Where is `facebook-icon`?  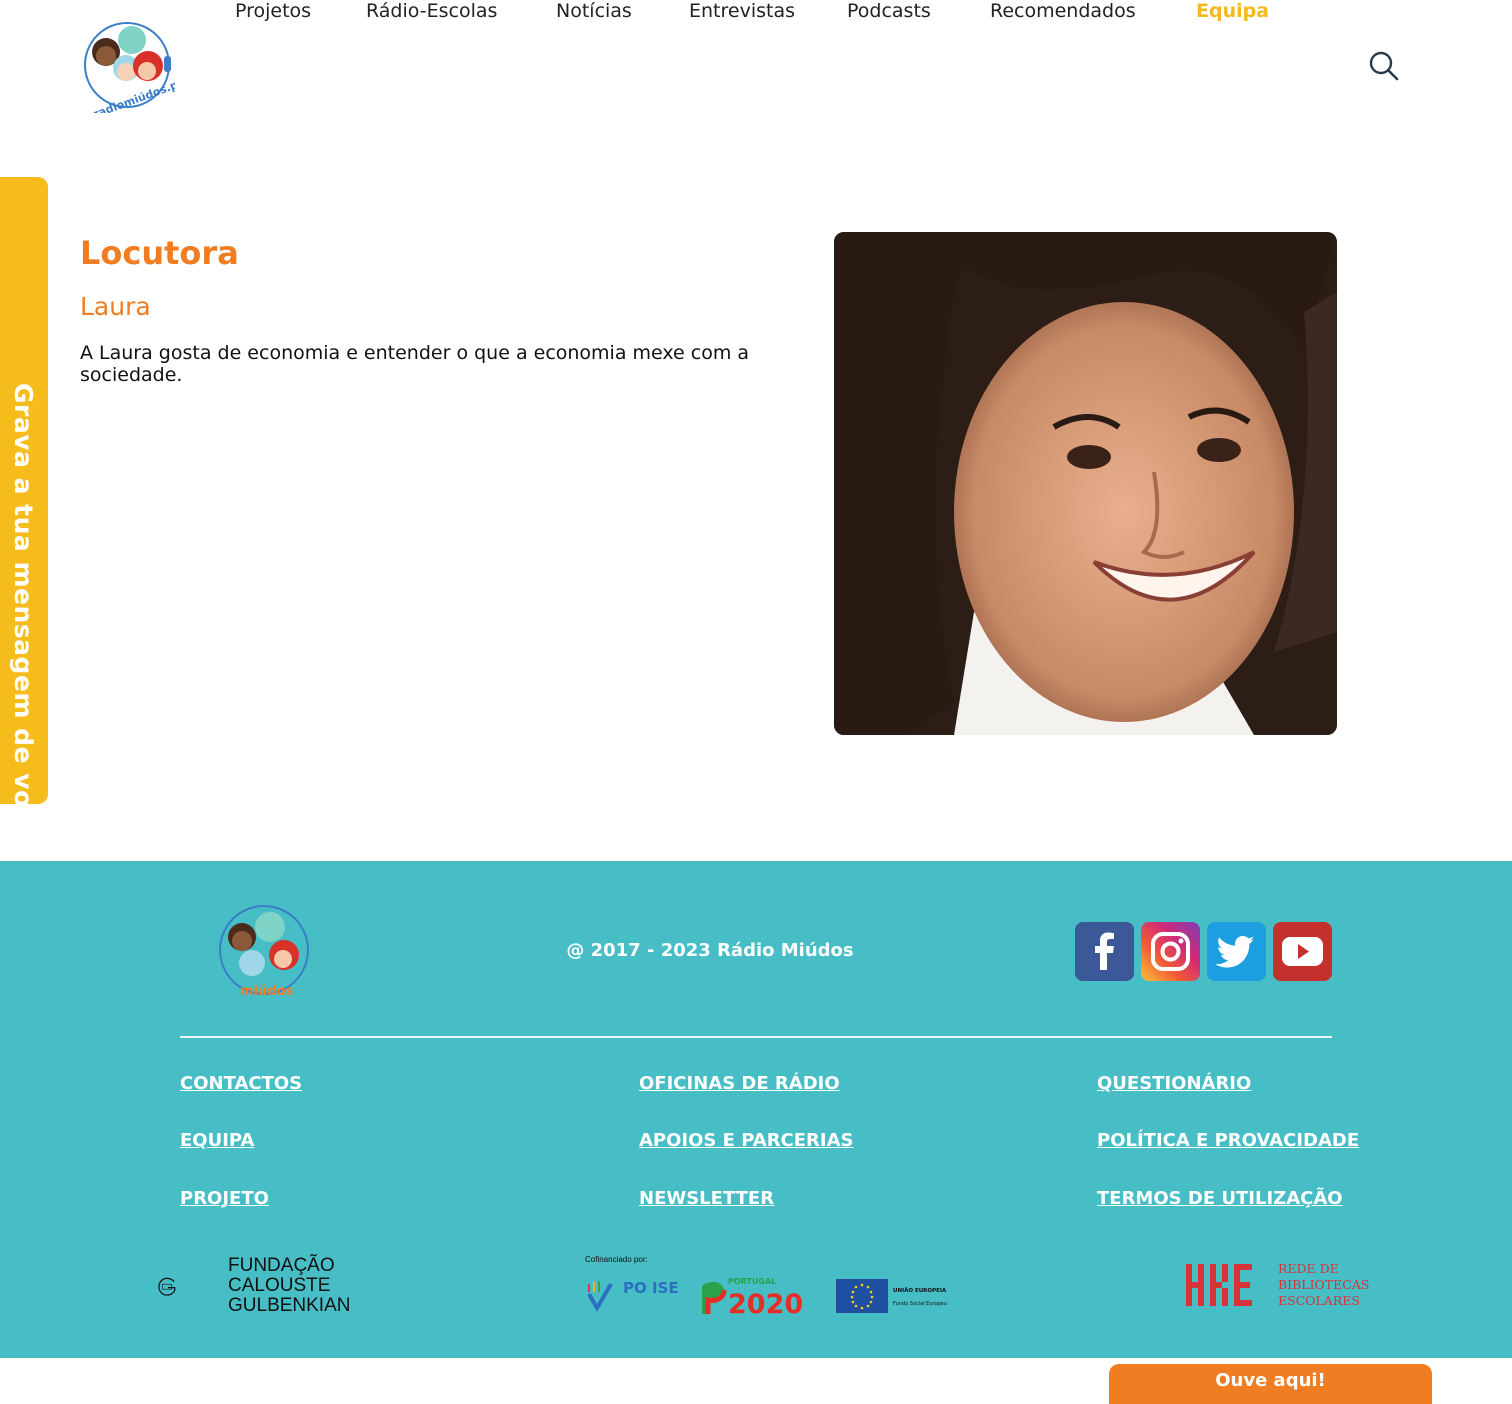
facebook-icon is located at coordinates (1104, 951).